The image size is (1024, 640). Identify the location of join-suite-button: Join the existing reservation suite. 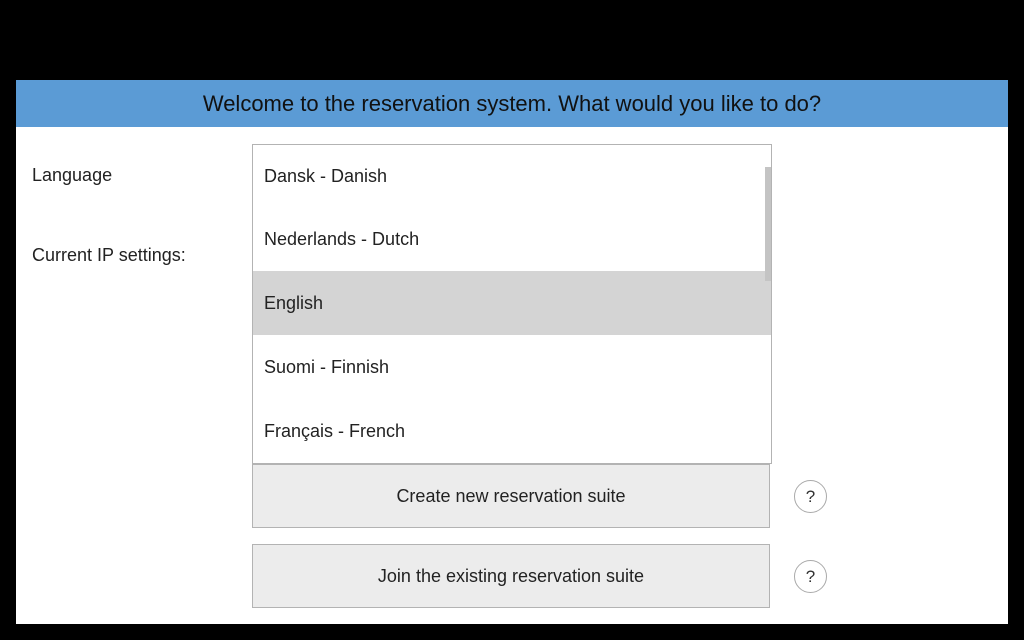
(511, 576).